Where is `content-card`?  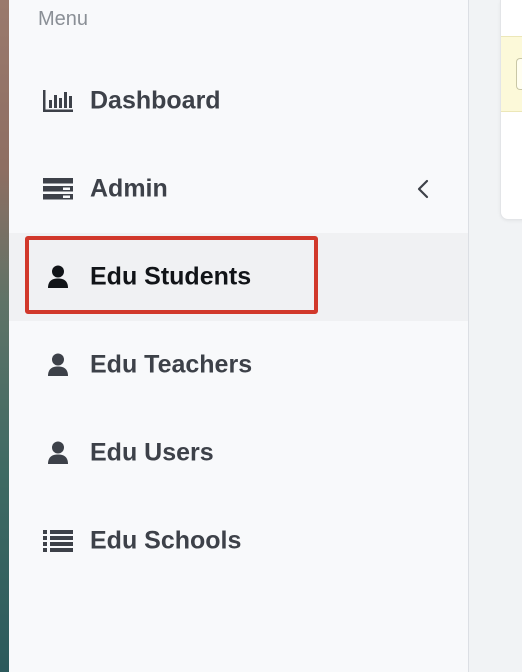
content-card is located at coordinates (511, 110).